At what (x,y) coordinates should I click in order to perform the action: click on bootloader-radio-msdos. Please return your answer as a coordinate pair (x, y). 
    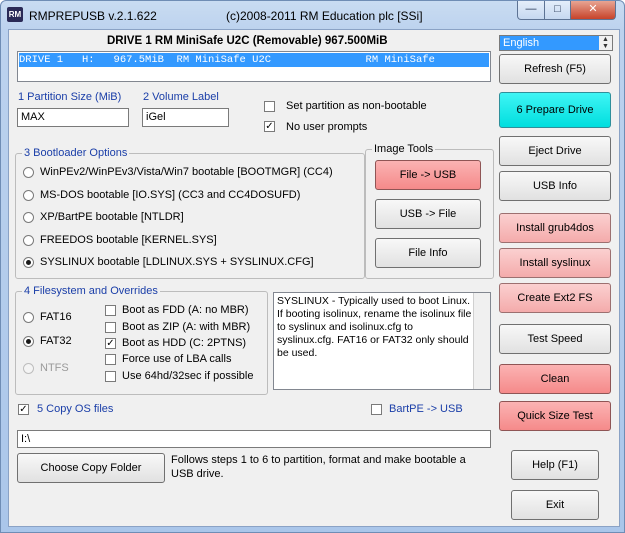
    Looking at the image, I should click on (28, 195).